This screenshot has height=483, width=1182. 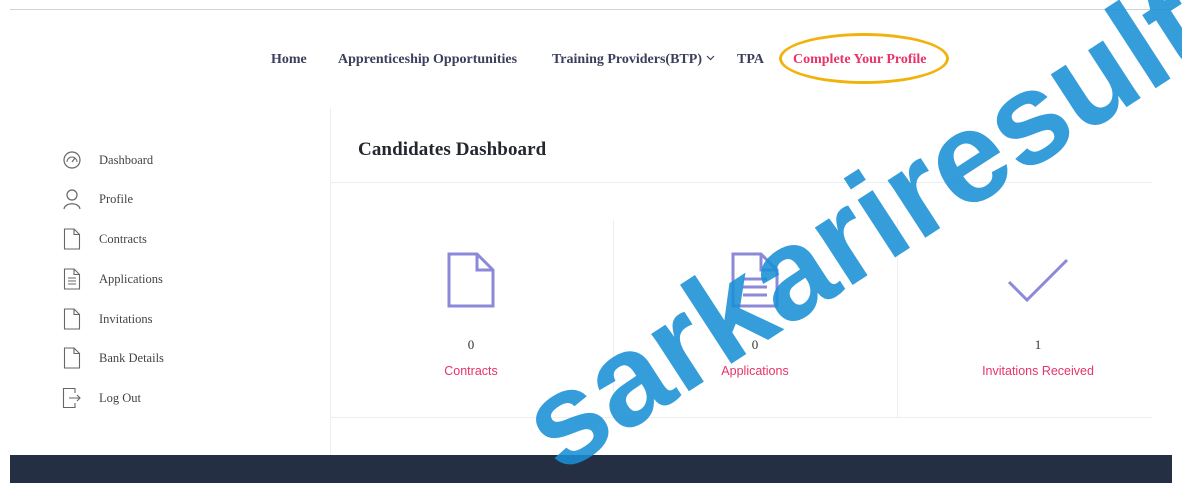 I want to click on footer-bar, so click(x=591, y=469).